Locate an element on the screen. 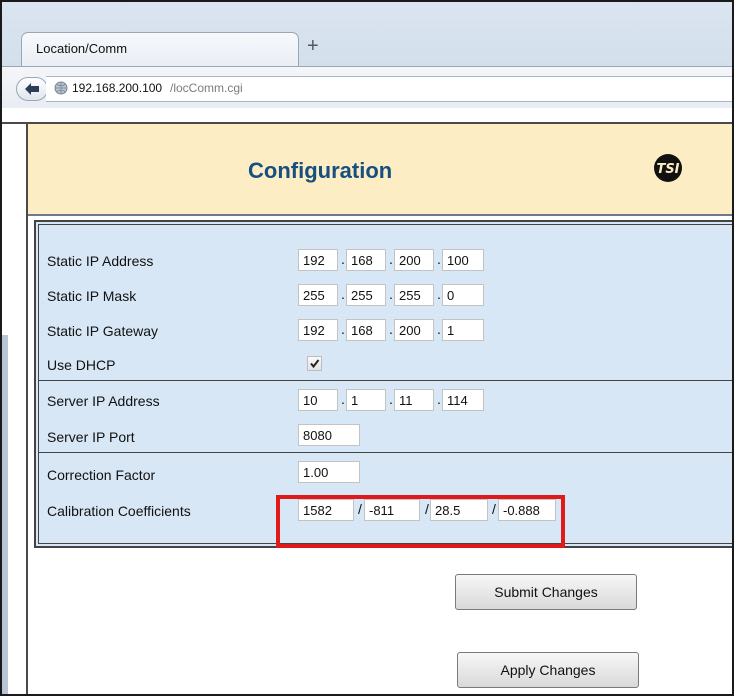  use-dhcp-checkbox is located at coordinates (314, 363).